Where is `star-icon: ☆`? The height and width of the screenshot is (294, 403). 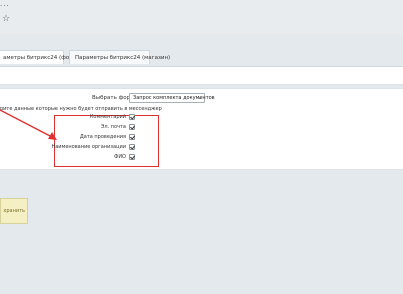
star-icon: ☆ is located at coordinates (6, 19).